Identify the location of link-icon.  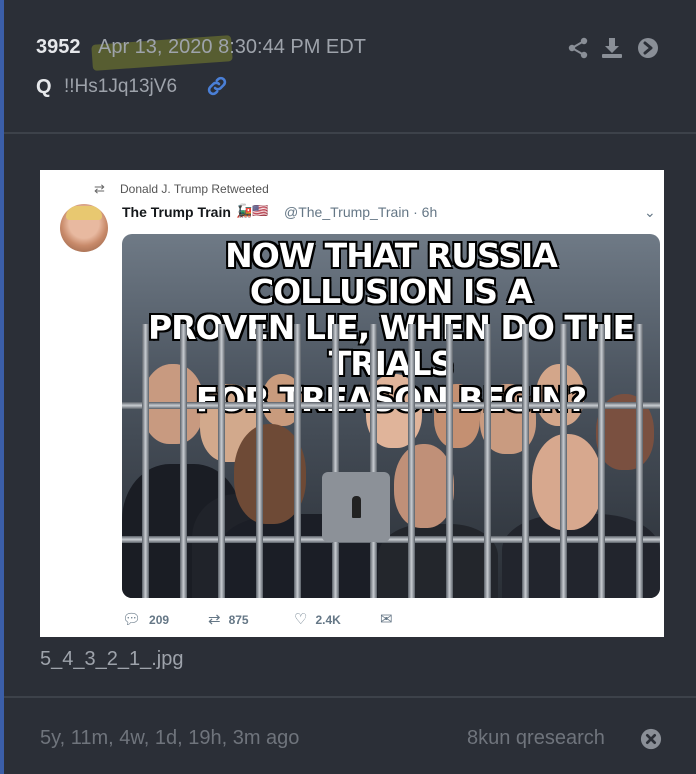
(217, 86).